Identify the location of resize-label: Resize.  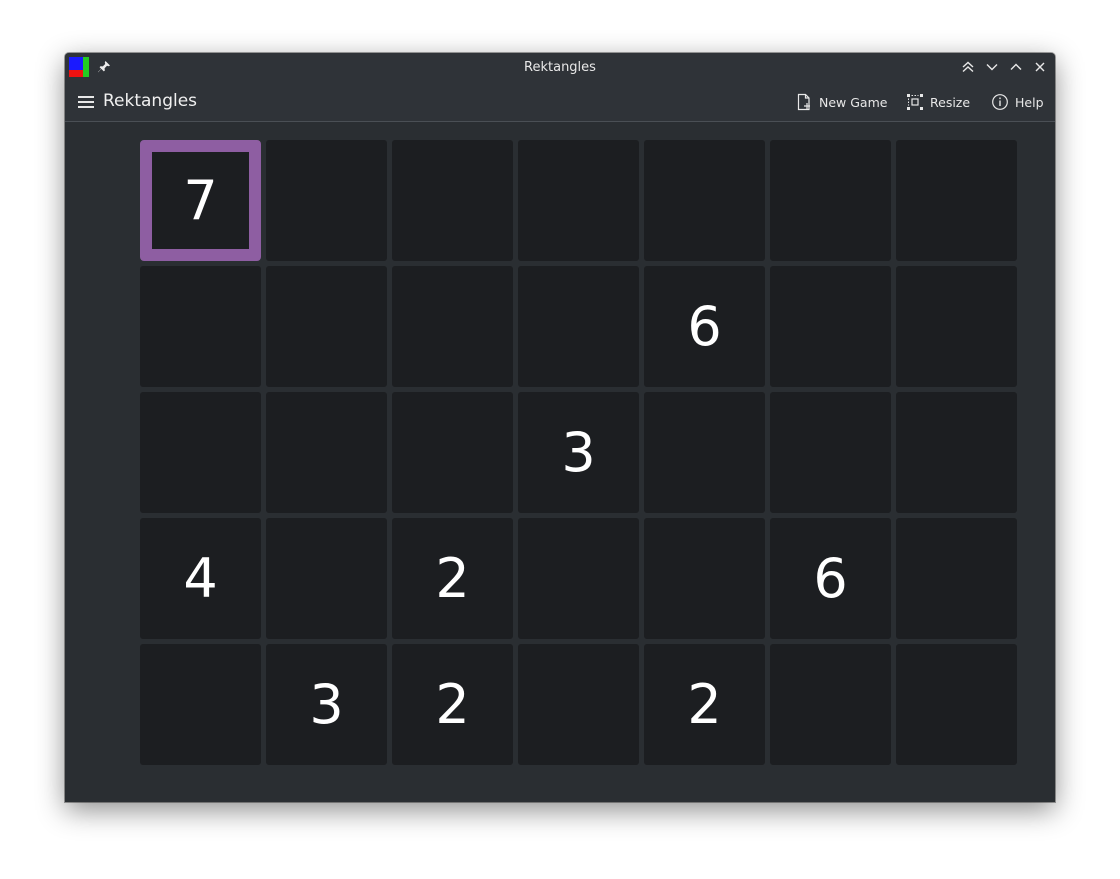
(950, 102).